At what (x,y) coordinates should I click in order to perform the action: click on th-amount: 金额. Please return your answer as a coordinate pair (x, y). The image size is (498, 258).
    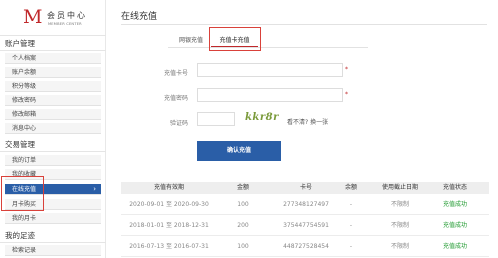
    Looking at the image, I should click on (242, 187).